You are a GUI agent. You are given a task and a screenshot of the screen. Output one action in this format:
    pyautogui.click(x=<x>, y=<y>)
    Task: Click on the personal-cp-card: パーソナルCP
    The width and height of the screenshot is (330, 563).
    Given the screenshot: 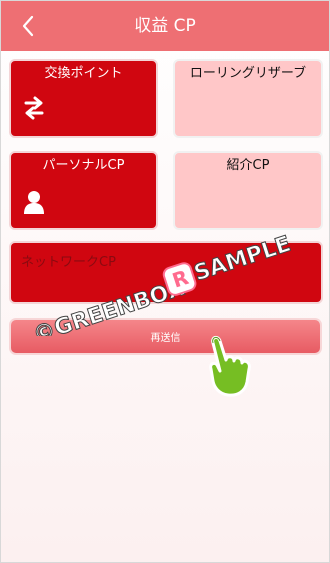 What is the action you would take?
    pyautogui.click(x=83, y=190)
    